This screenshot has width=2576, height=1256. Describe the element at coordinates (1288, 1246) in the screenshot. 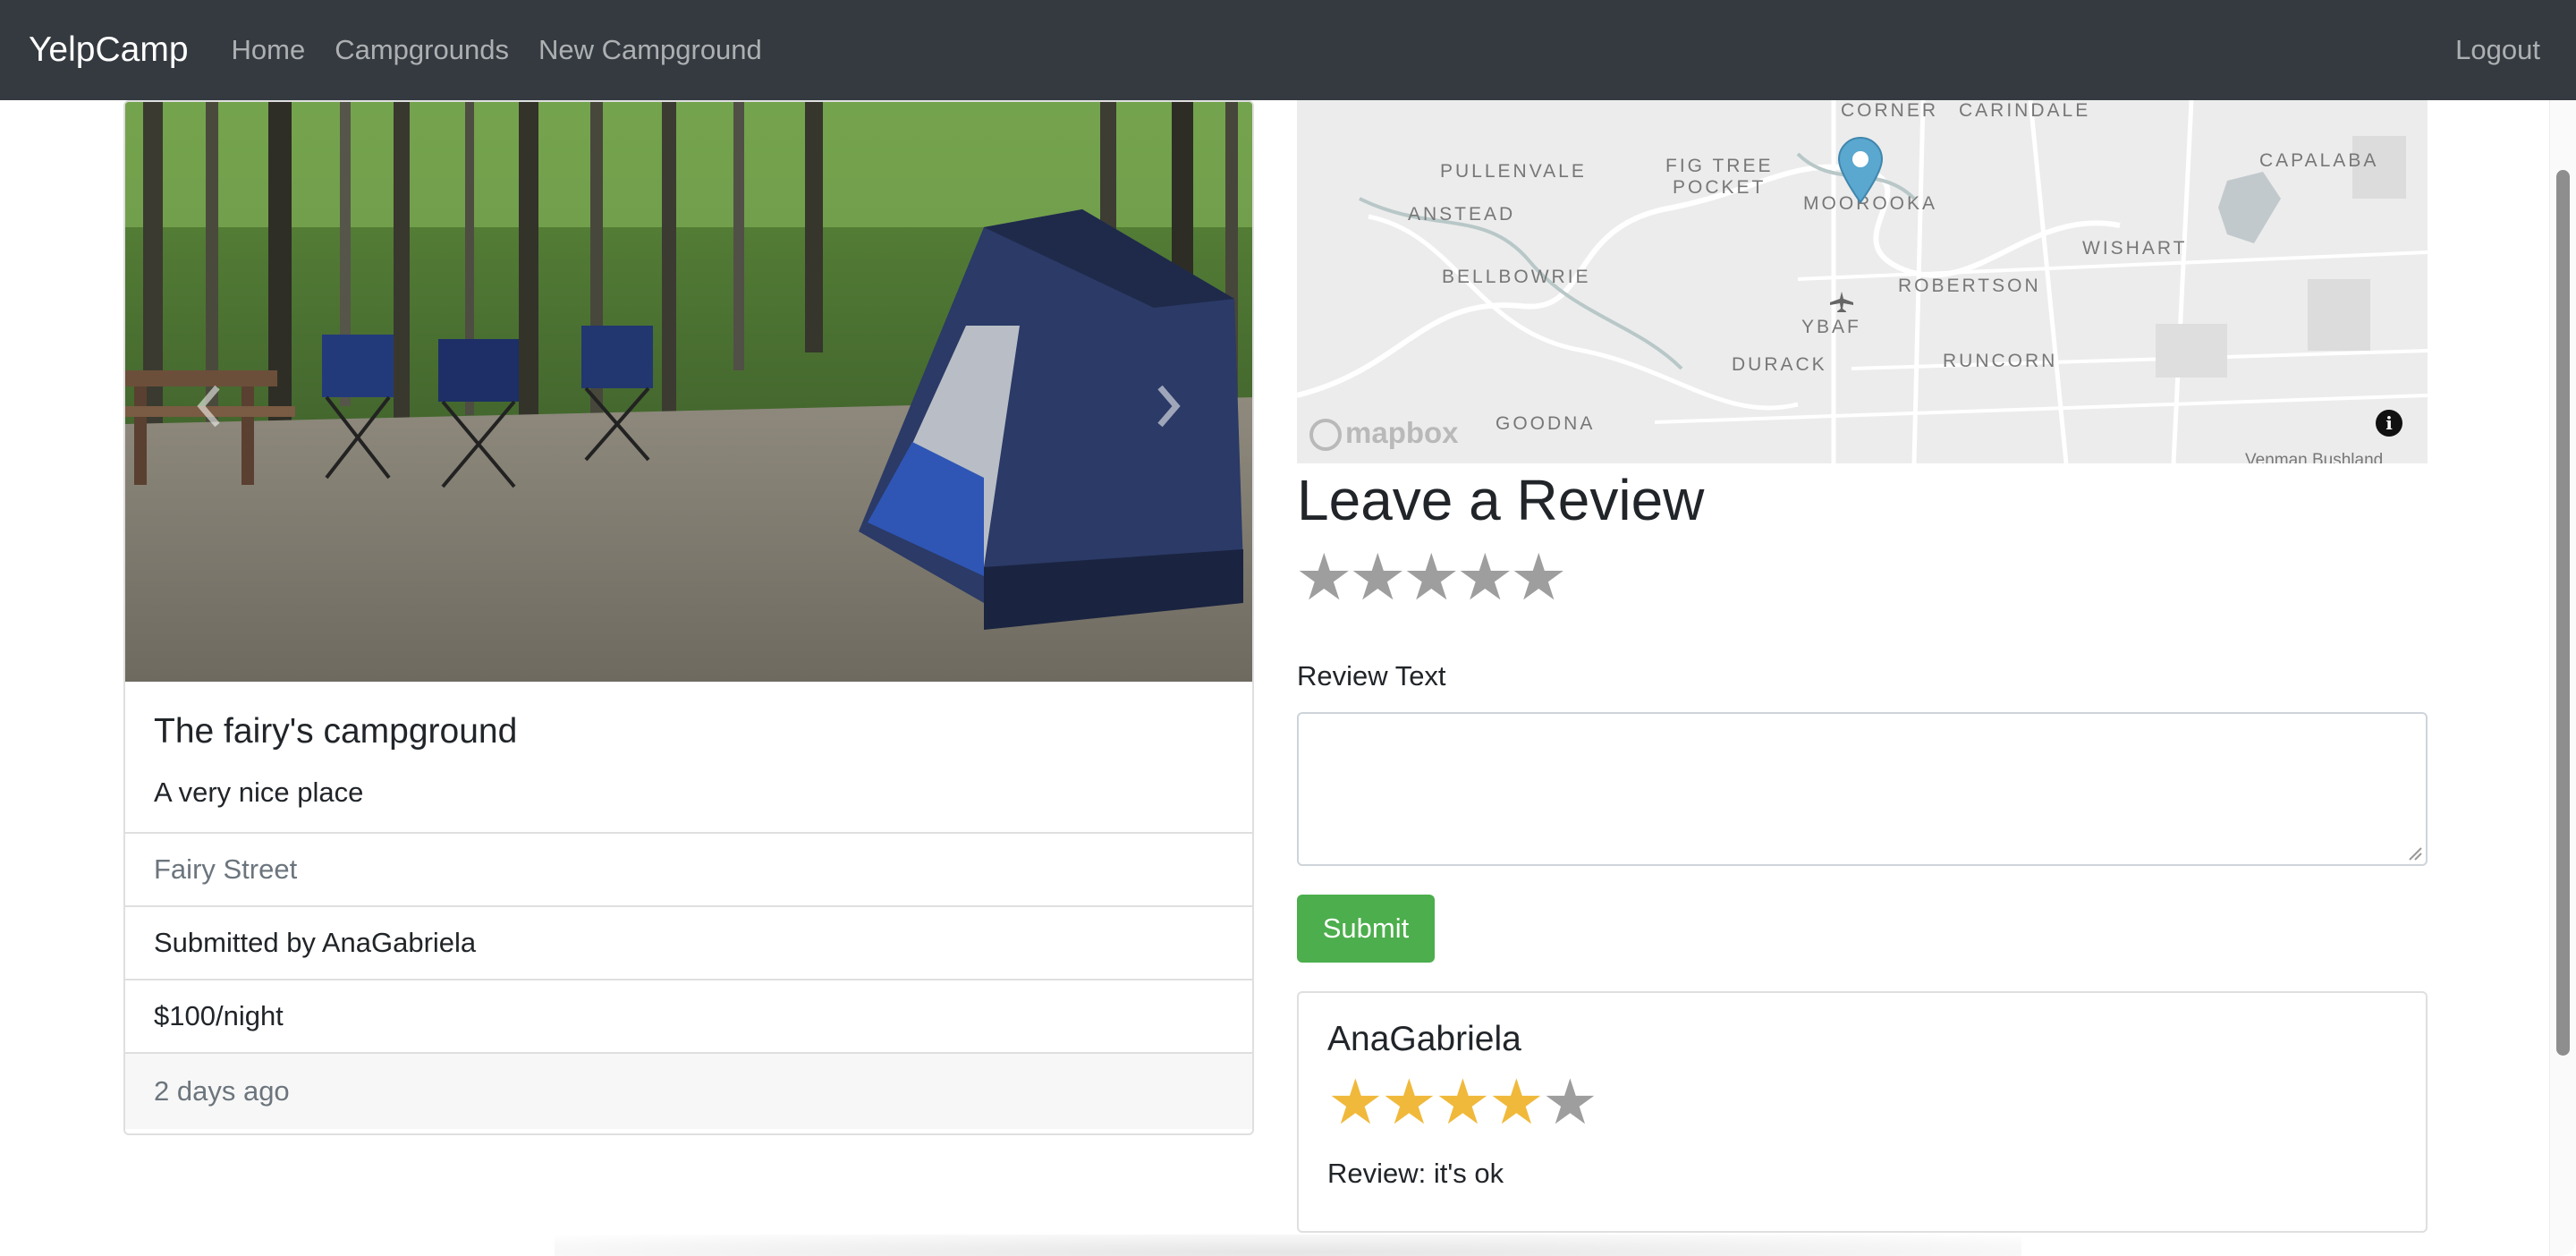

I see `bottom-shadow` at that location.